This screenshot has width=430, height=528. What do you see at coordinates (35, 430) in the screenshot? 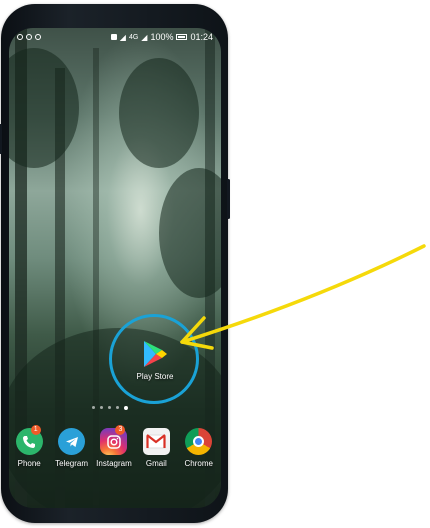
I see `phone-badge: 1` at bounding box center [35, 430].